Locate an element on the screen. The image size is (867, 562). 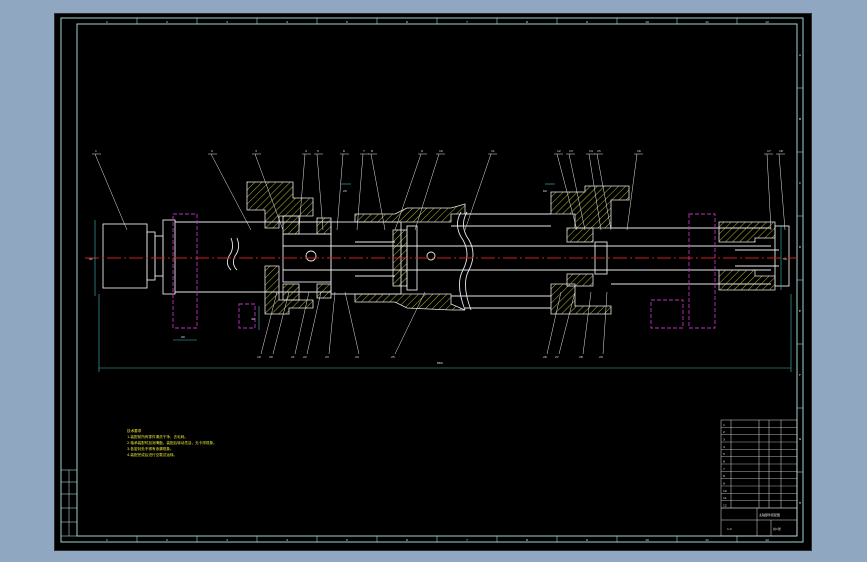
section-hatching is located at coordinates (511, 248).